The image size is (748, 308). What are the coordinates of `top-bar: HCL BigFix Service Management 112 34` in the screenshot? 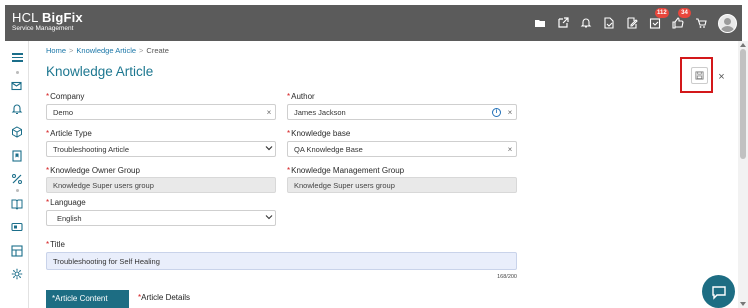 It's located at (373, 23).